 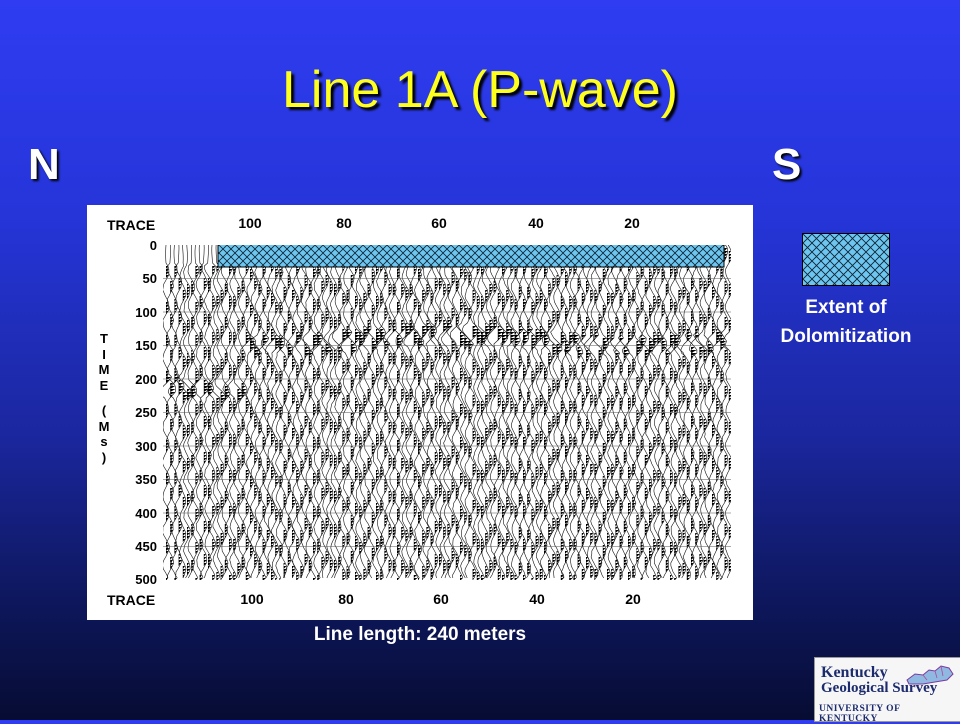 What do you see at coordinates (536, 223) in the screenshot?
I see `trace-tick-top: 40` at bounding box center [536, 223].